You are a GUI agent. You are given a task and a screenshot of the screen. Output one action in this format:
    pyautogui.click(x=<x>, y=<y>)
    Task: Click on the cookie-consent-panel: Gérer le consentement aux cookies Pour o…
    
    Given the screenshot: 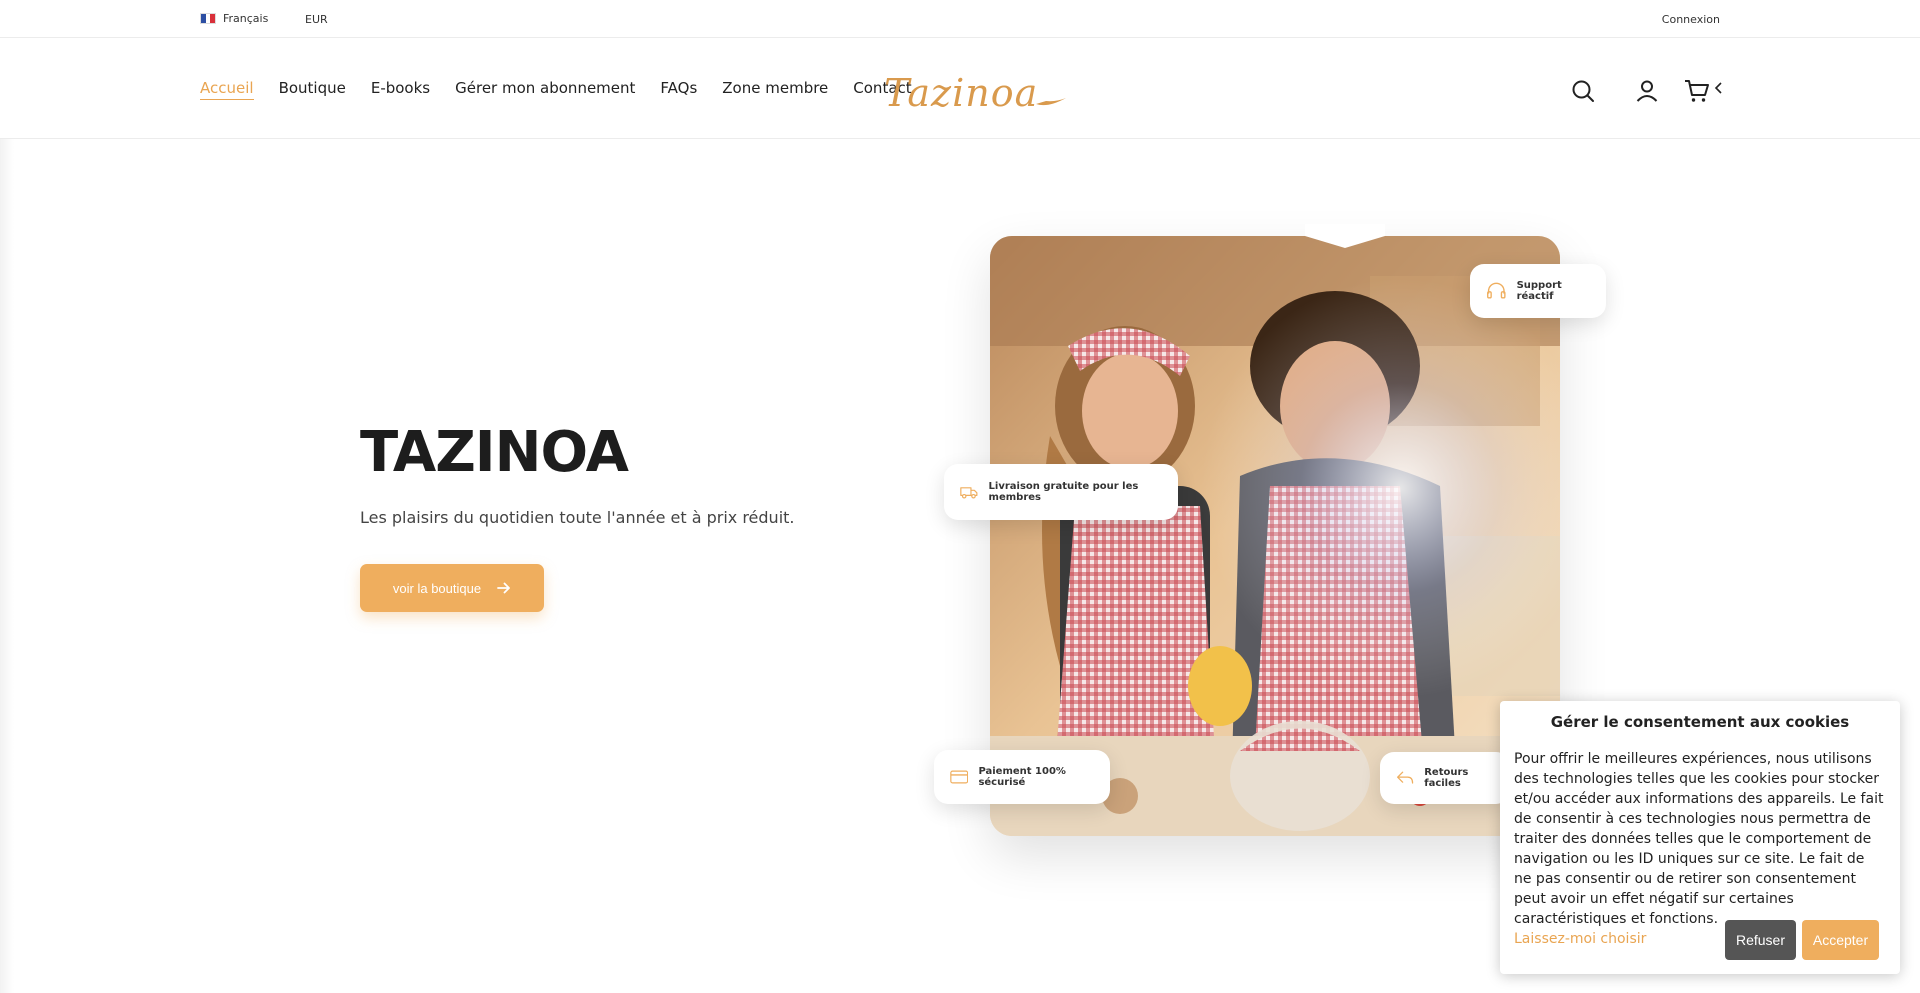 What is the action you would take?
    pyautogui.click(x=1700, y=837)
    